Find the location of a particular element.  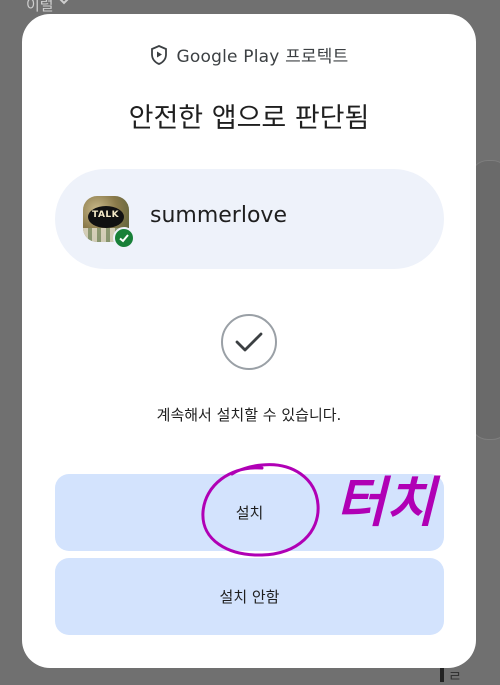

verified-check-icon is located at coordinates (124, 238).